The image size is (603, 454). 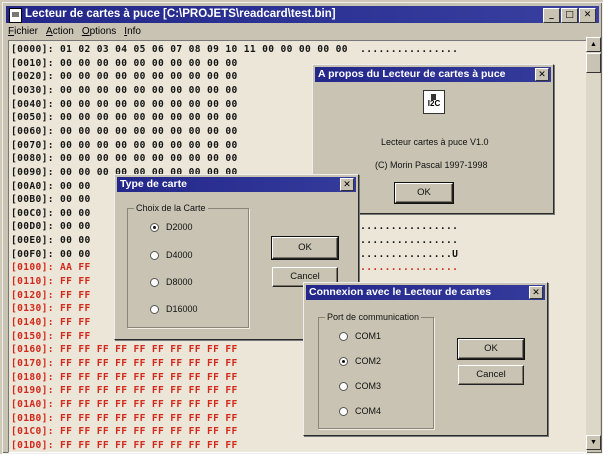 I want to click on hex-row: [0040]: 00 00 00 00 00 00 00 00 00 00, so click(x=124, y=104).